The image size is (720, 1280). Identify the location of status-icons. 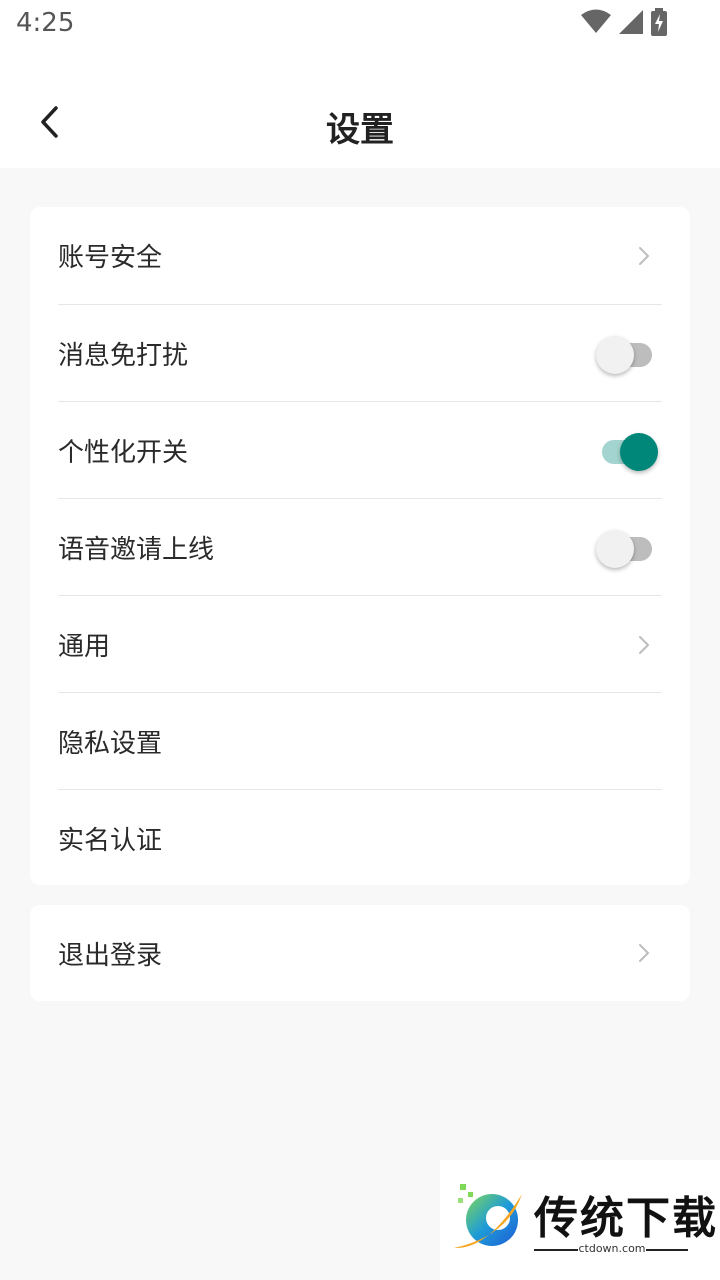
(624, 24).